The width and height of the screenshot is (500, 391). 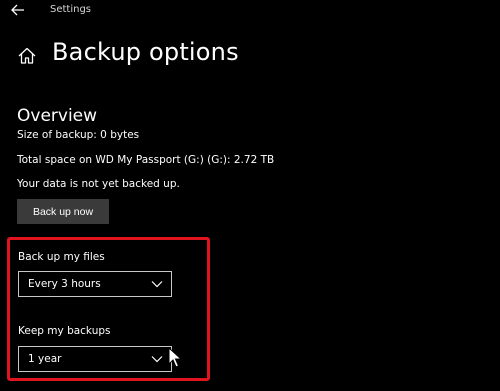 I want to click on overview-heading: Overview, so click(x=57, y=116).